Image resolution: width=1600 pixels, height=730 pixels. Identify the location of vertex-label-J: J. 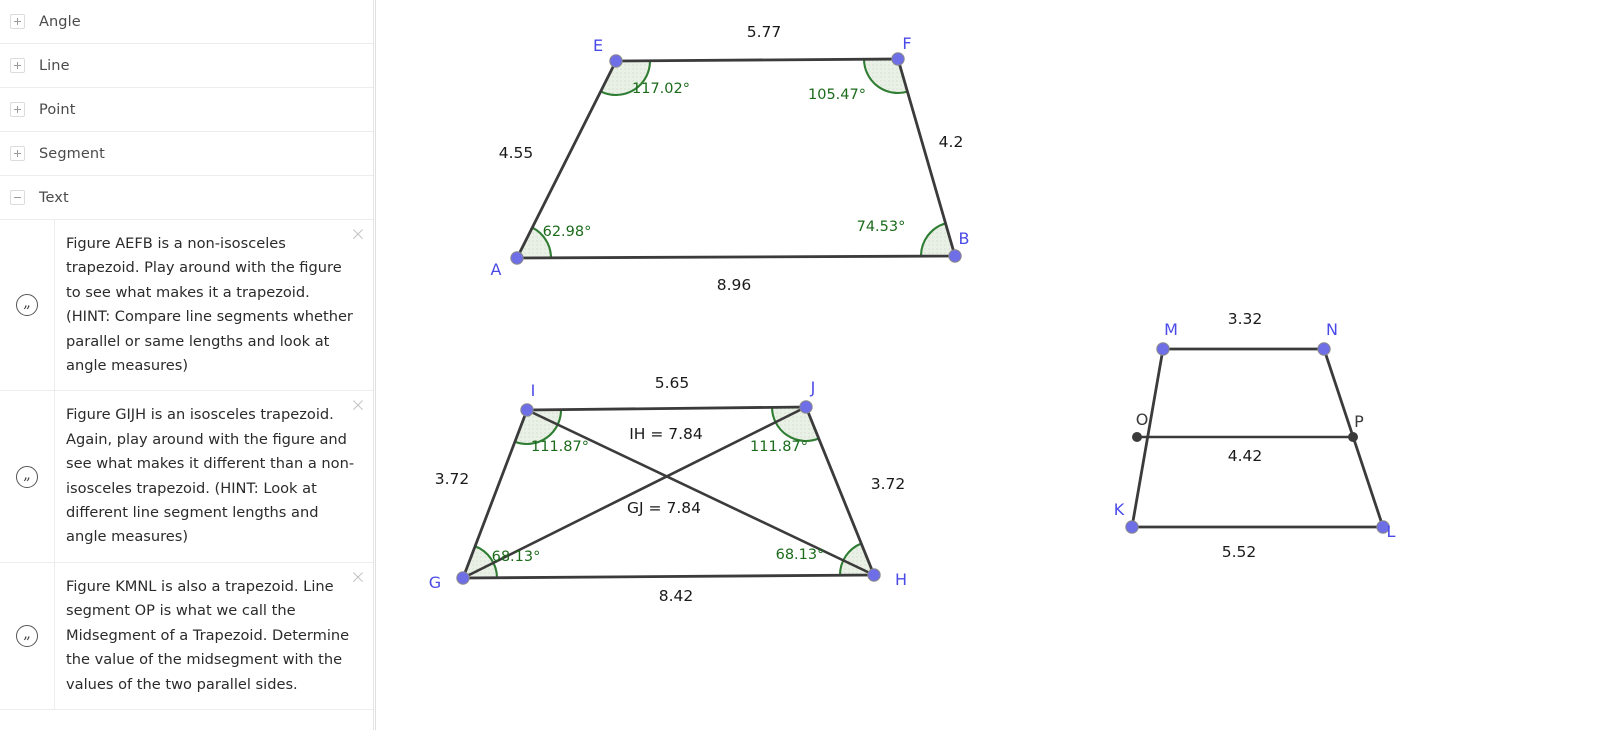
(813, 387).